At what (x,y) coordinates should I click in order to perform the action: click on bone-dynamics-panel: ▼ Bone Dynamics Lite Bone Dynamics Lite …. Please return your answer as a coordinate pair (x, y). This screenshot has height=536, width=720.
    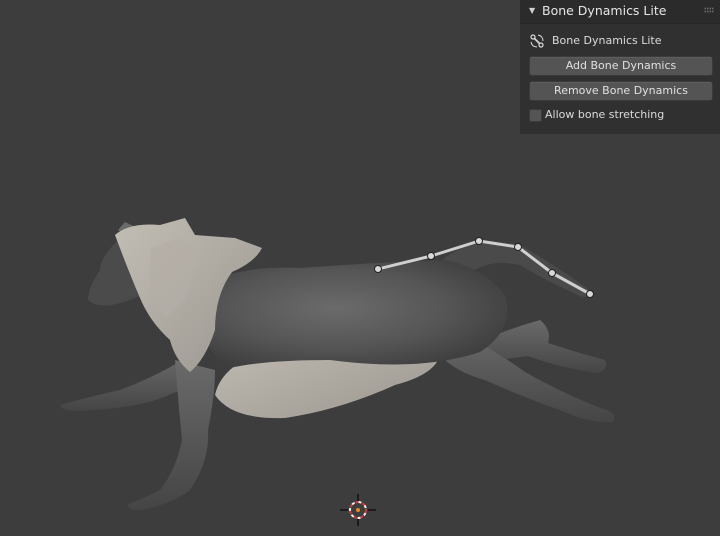
    Looking at the image, I should click on (620, 67).